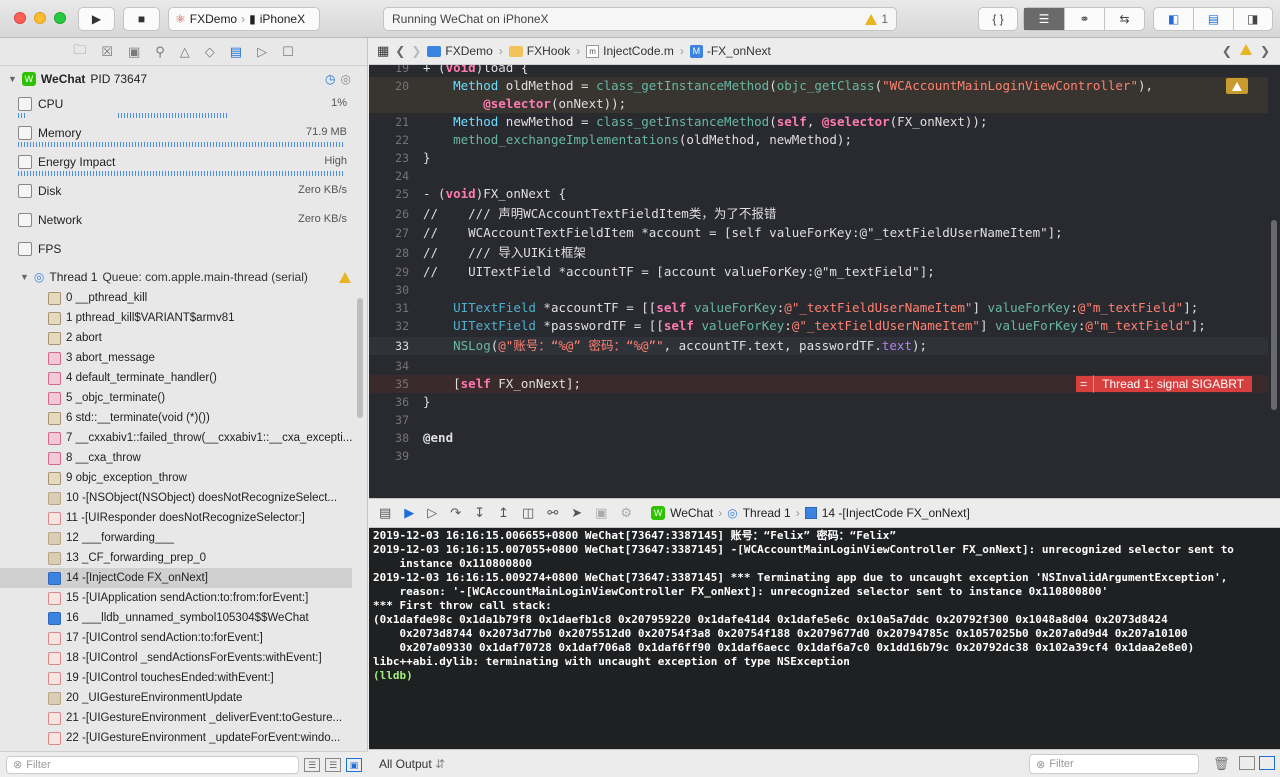  Describe the element at coordinates (503, 513) in the screenshot. I see `step-out-icon: ↥` at that location.